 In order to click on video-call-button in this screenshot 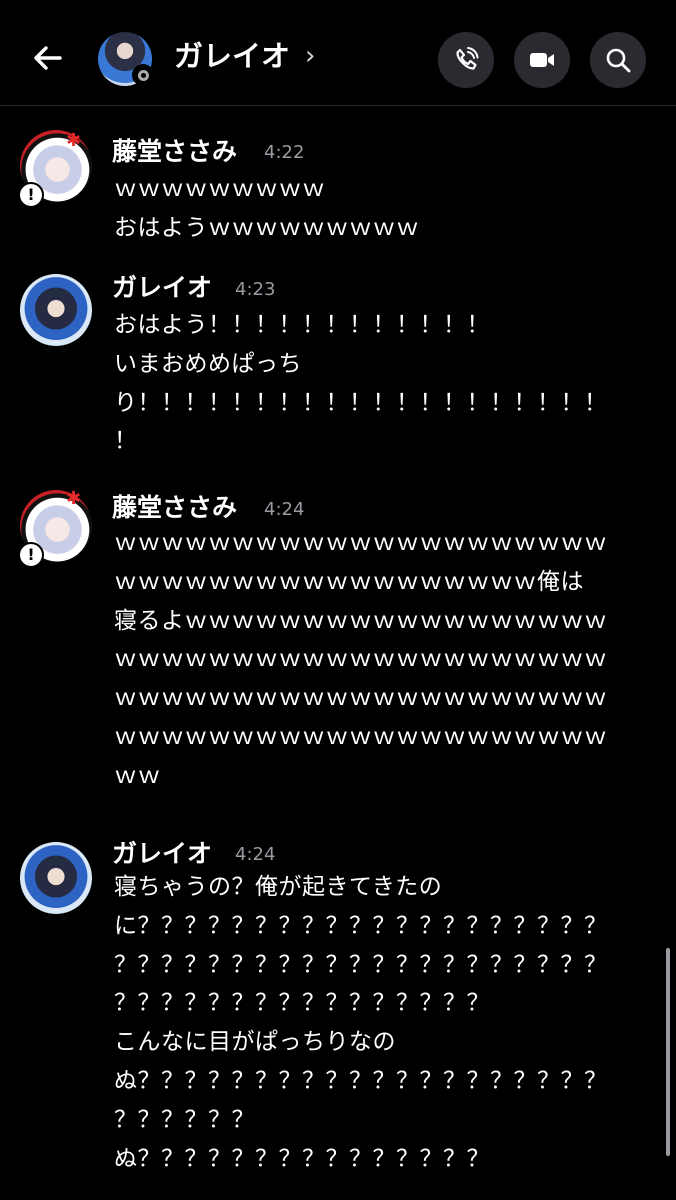, I will do `click(542, 60)`.